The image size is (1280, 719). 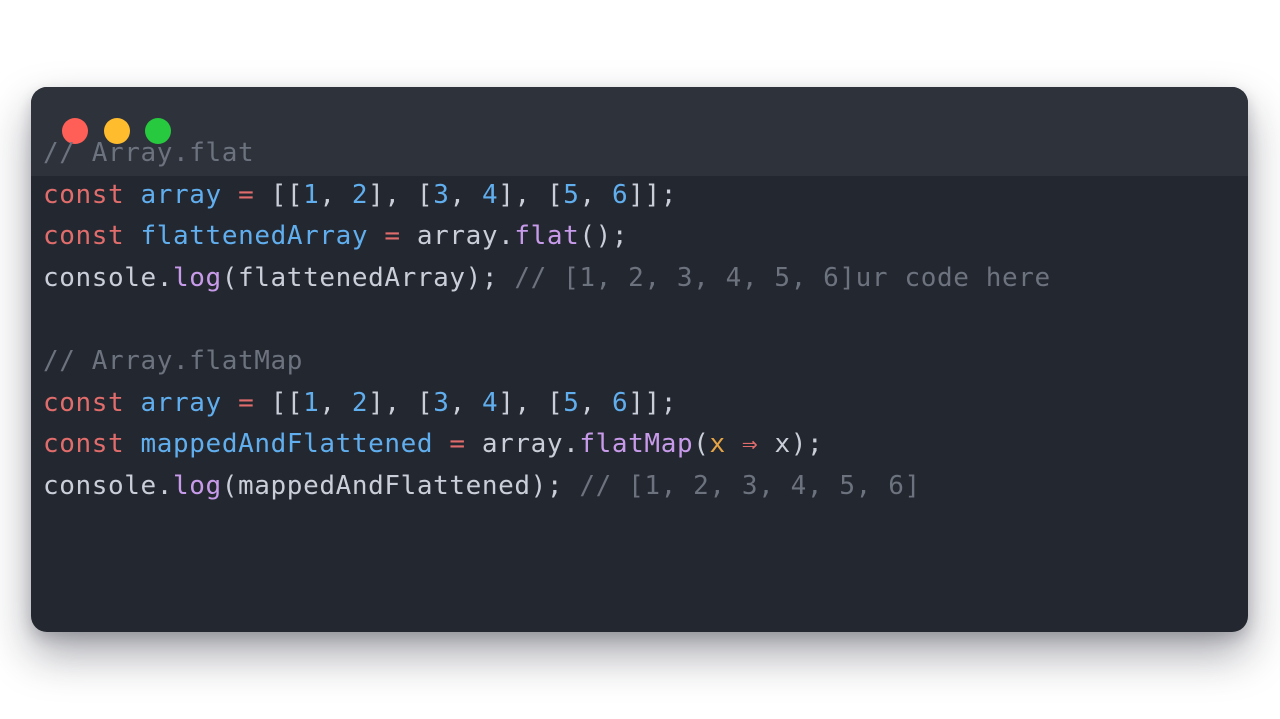 What do you see at coordinates (400, 485) in the screenshot?
I see `code-token-plain: (mappedAndFlattened);` at bounding box center [400, 485].